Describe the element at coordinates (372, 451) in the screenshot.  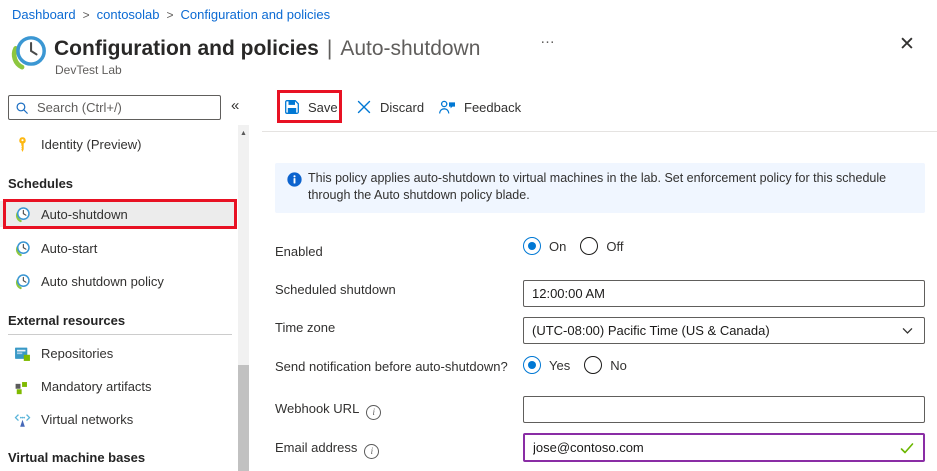
I see `email-info-icon: i` at that location.